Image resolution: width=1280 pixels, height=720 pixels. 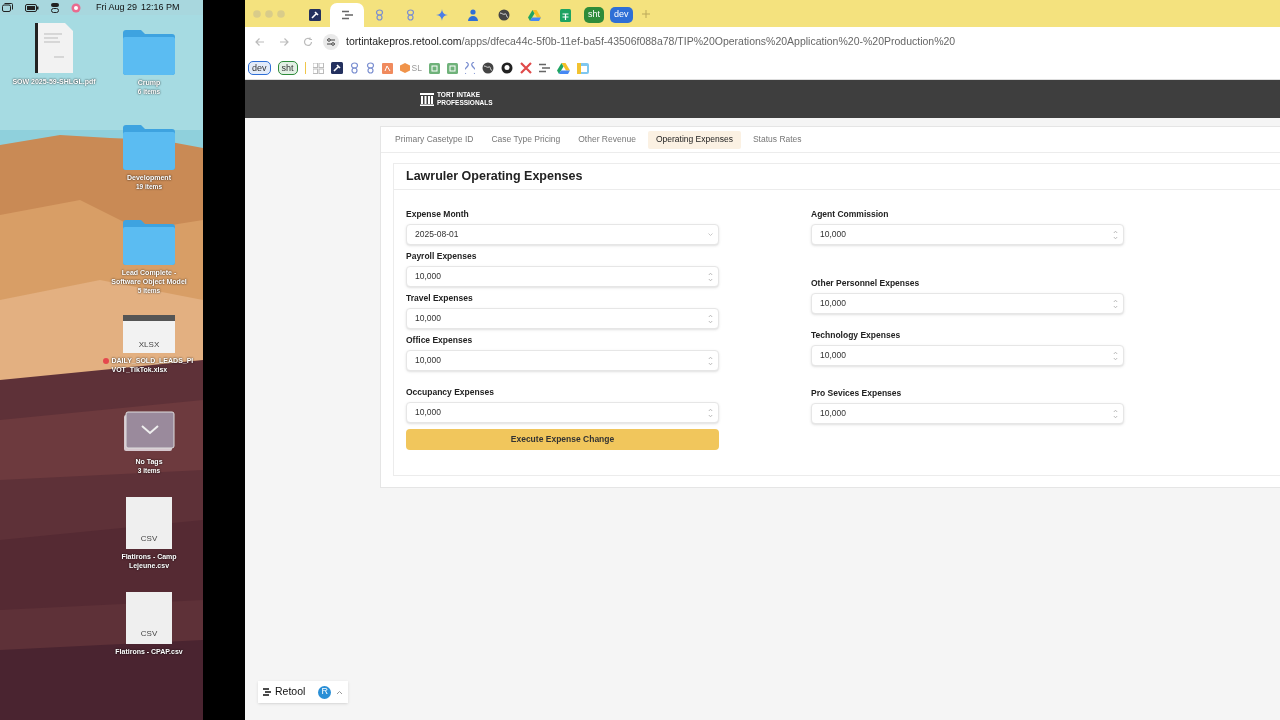 What do you see at coordinates (160, 7) in the screenshot?
I see `menubar-time: 12:16 PM` at bounding box center [160, 7].